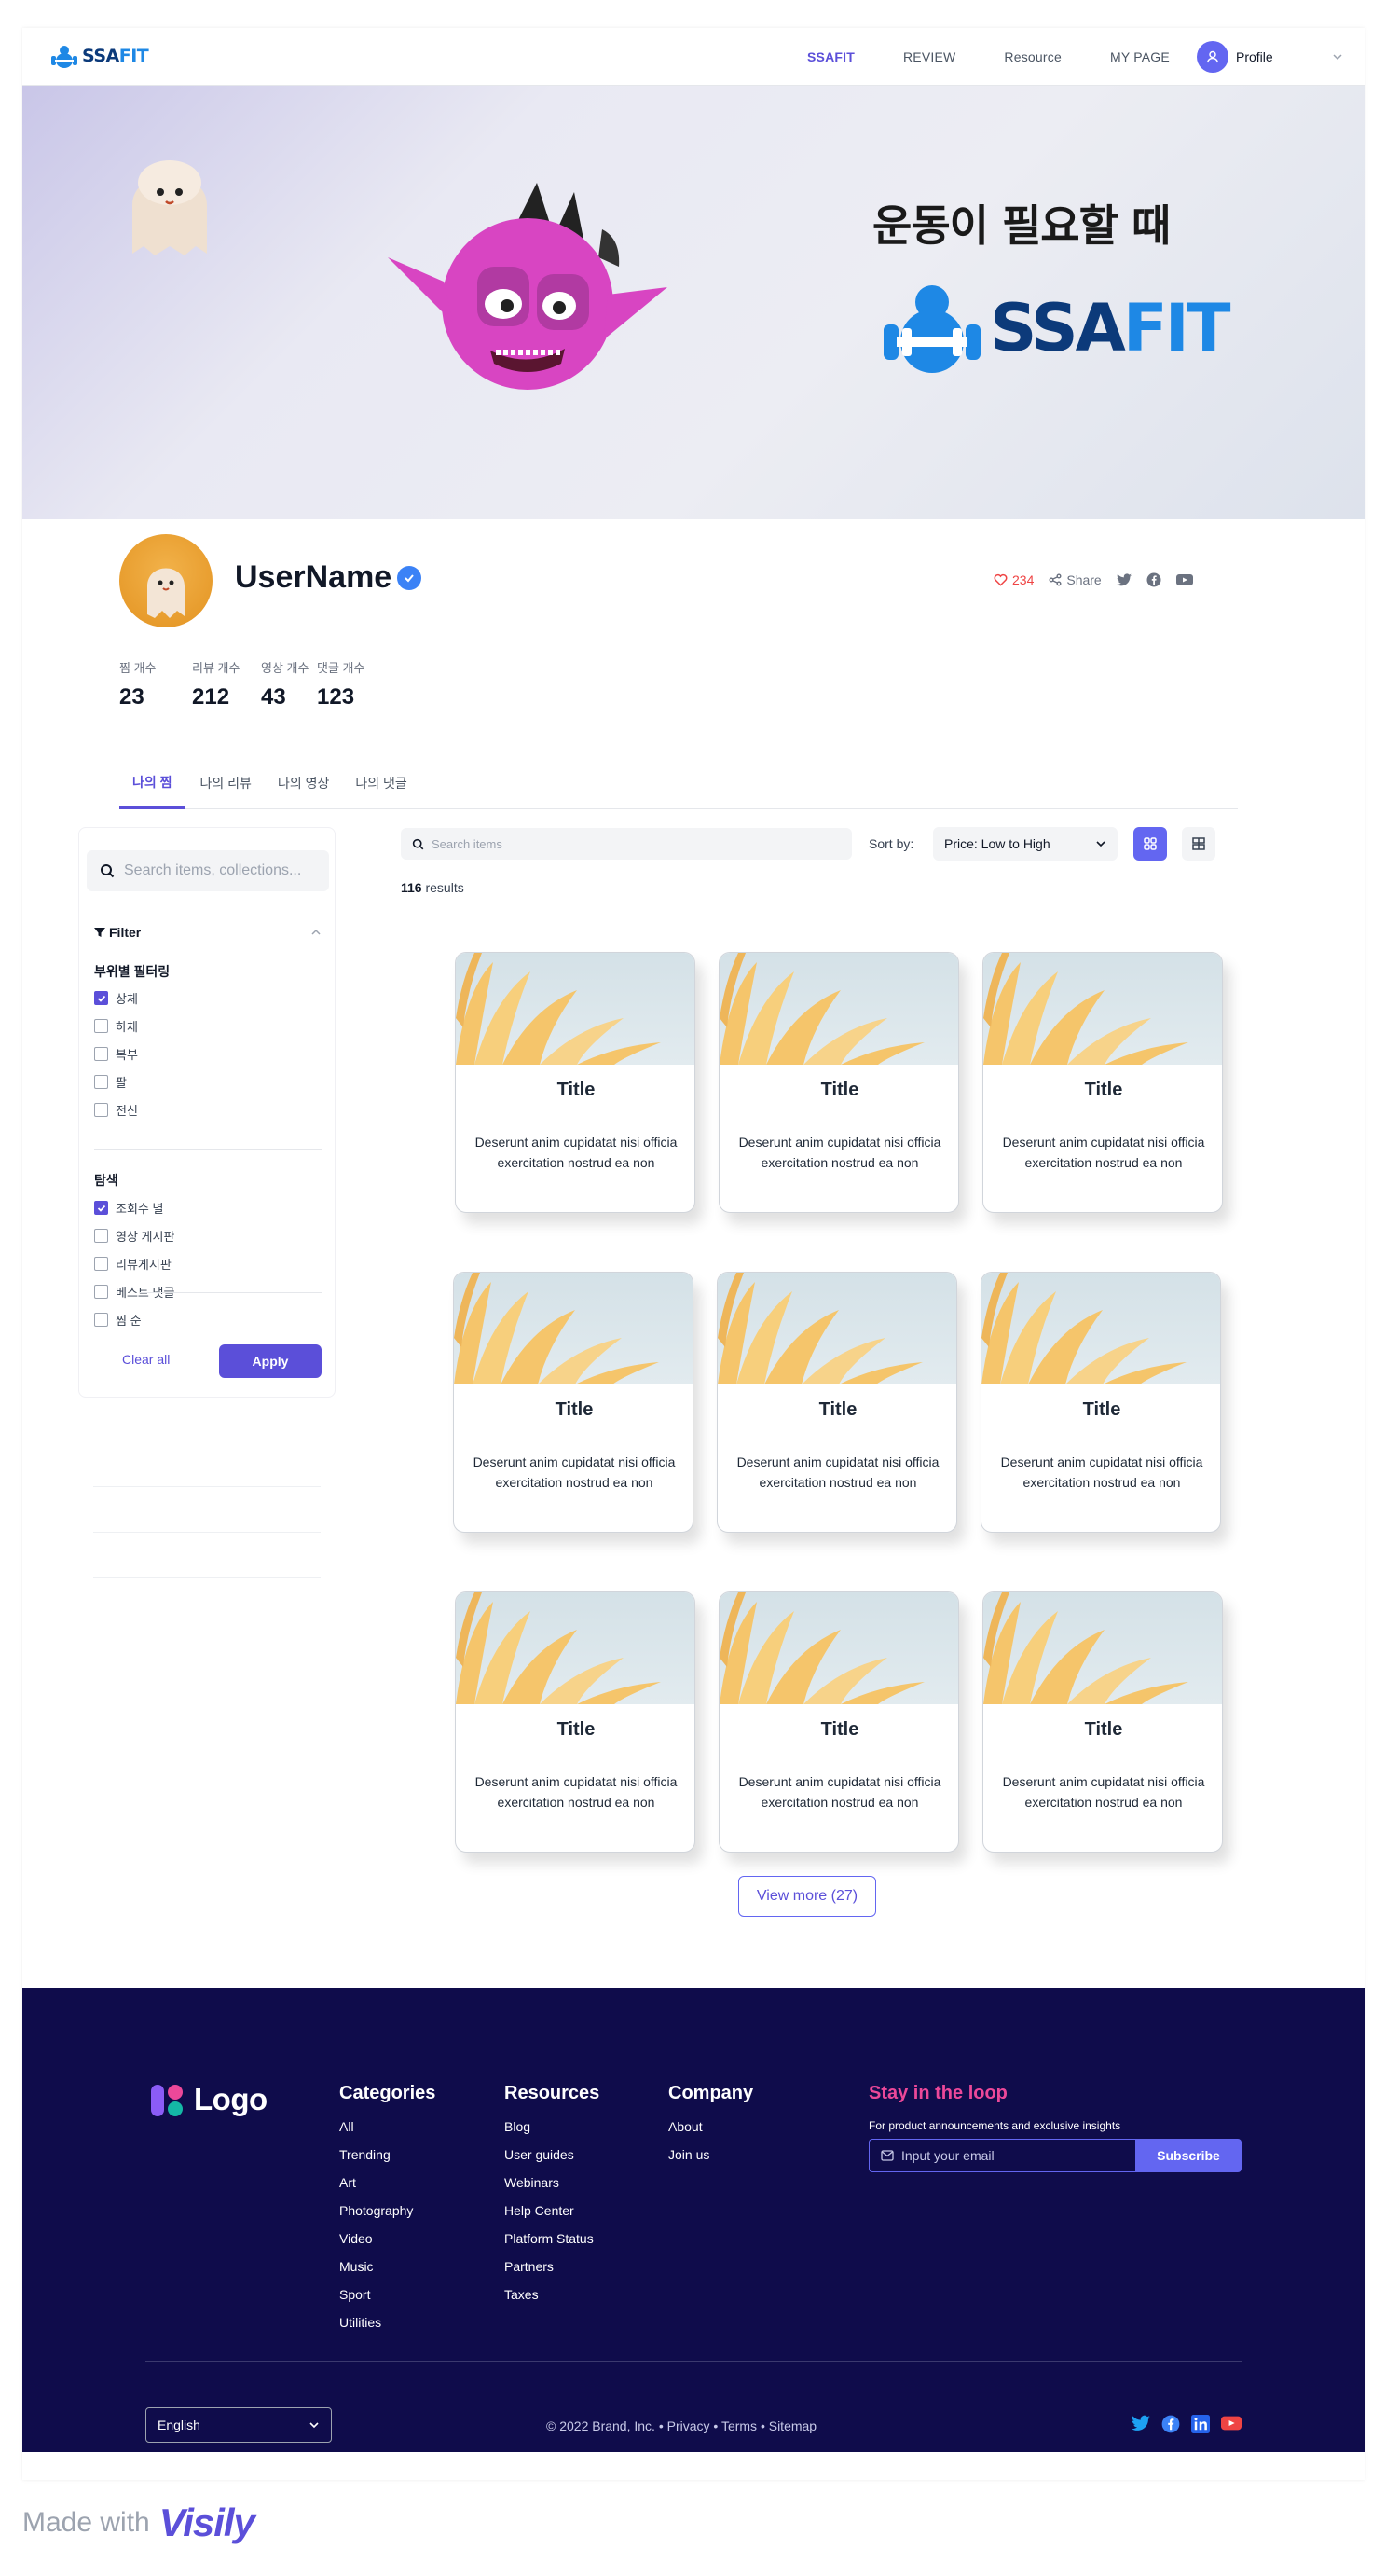 The image size is (1386, 2576). Describe the element at coordinates (167, 2100) in the screenshot. I see `logo-mark-icon` at that location.